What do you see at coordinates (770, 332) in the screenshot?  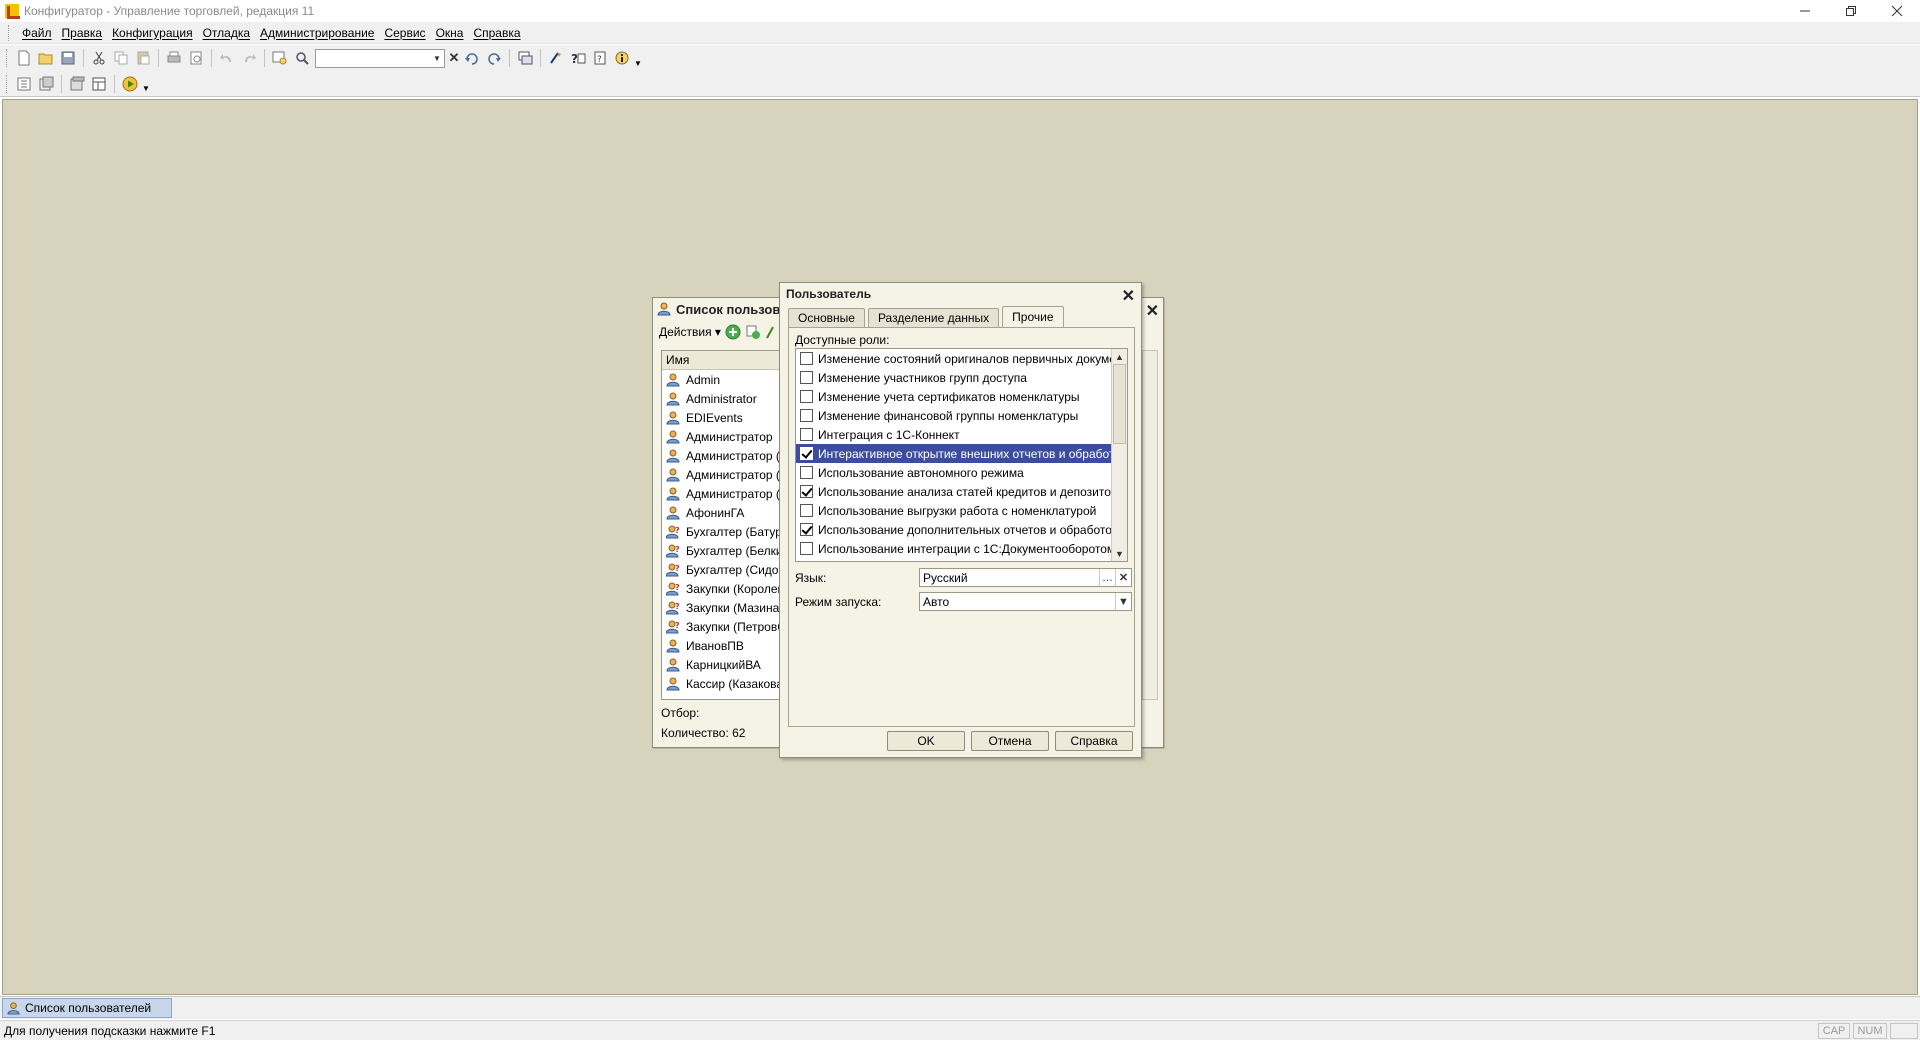 I see `edit-user-icon` at bounding box center [770, 332].